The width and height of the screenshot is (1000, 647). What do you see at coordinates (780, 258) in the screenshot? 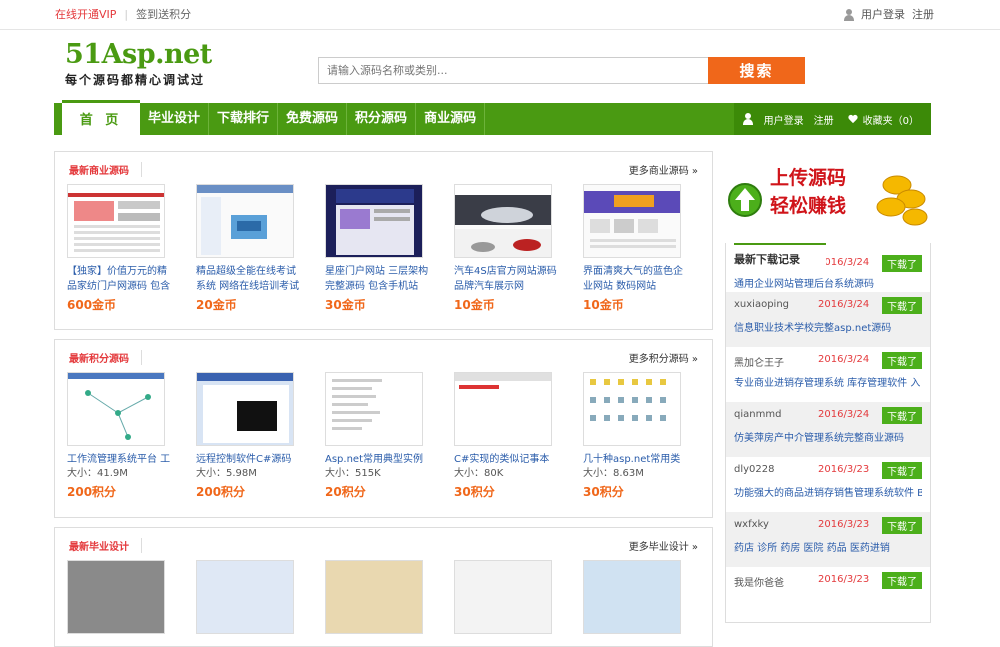
I see `records-title: 最新下载记录` at bounding box center [780, 258].